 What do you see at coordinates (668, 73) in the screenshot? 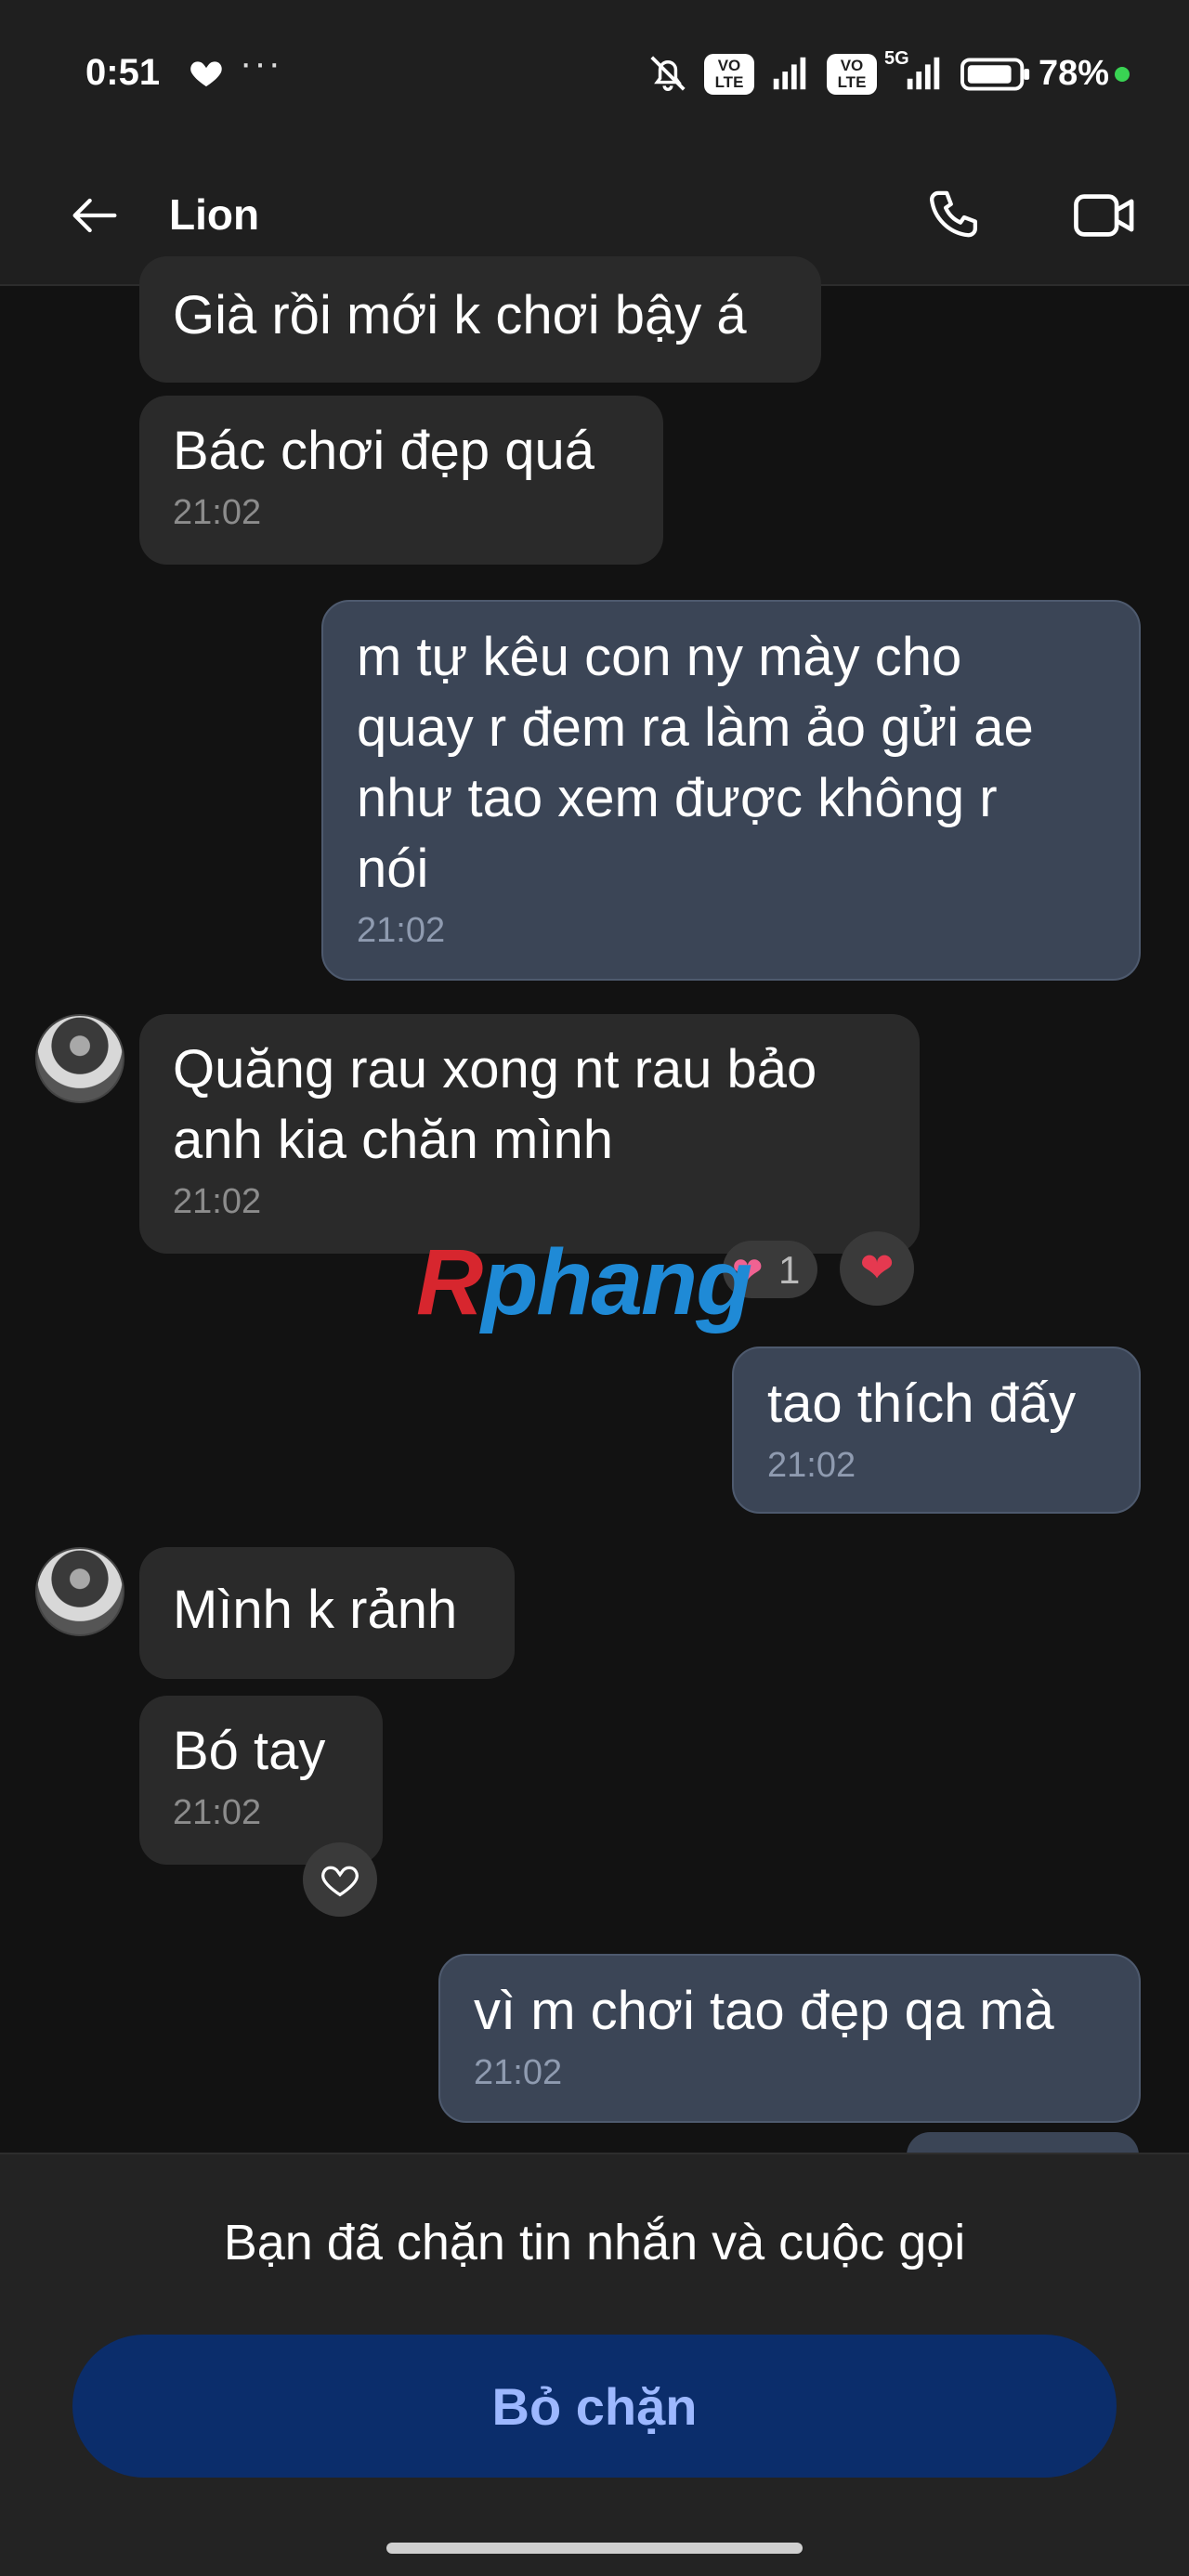
I see `mute-icon` at bounding box center [668, 73].